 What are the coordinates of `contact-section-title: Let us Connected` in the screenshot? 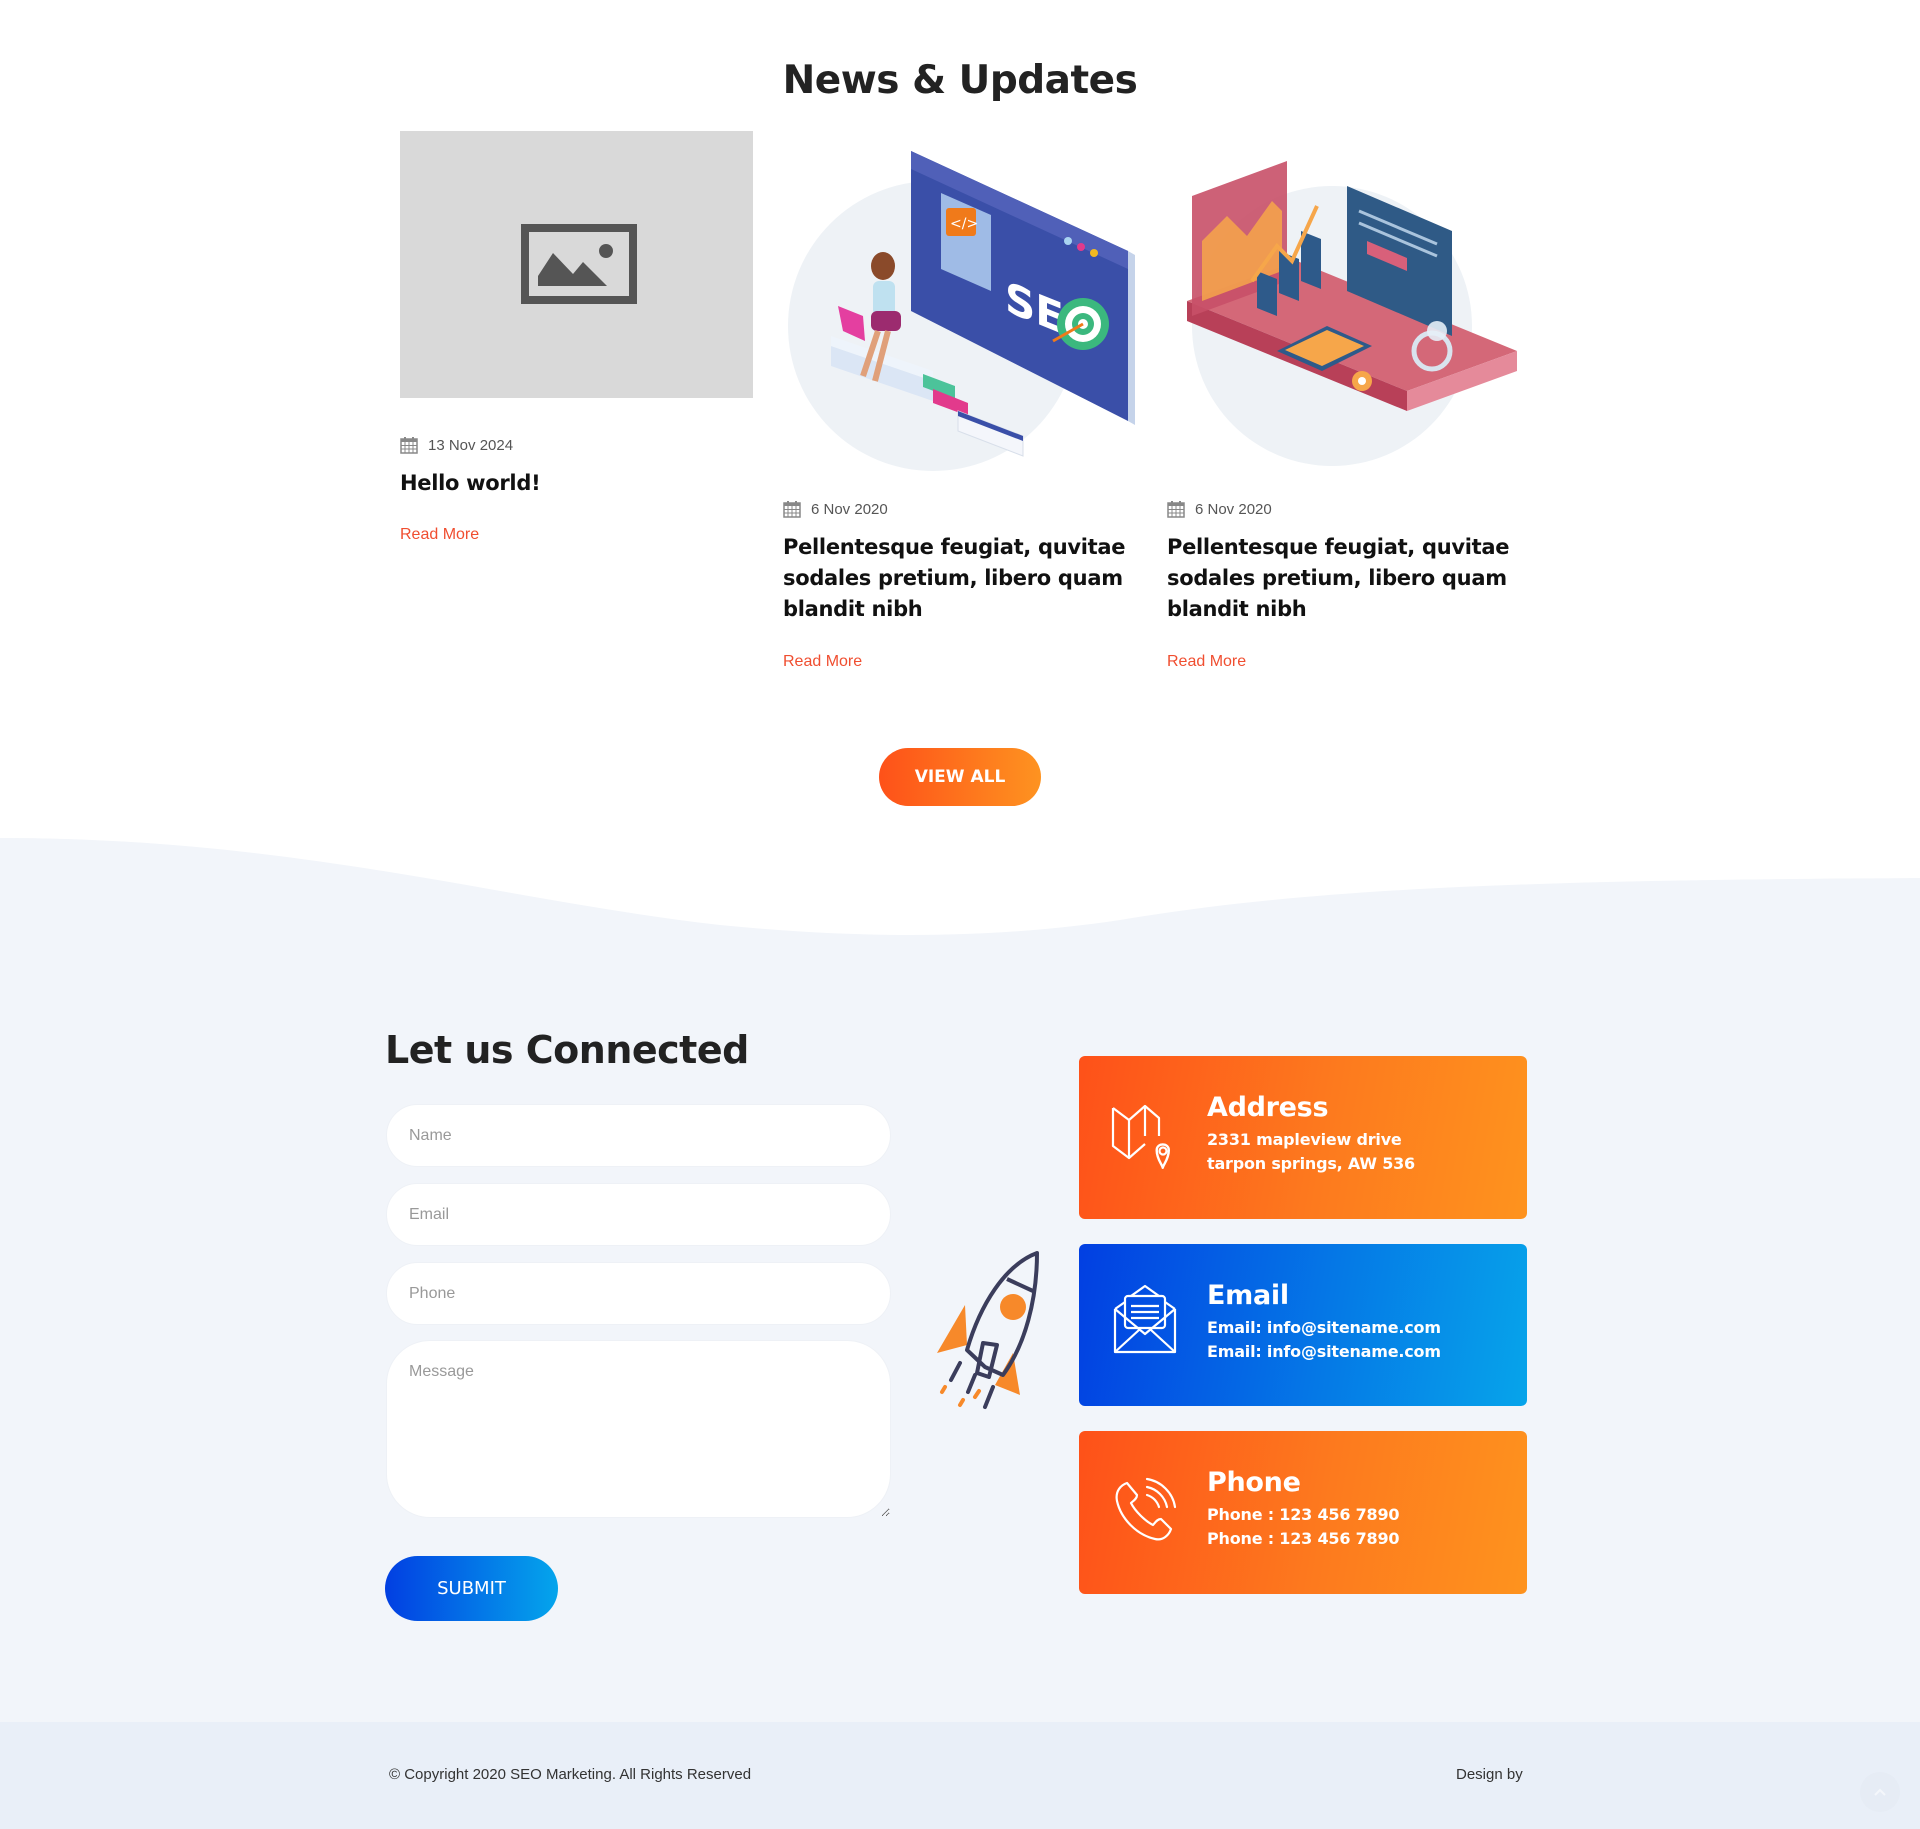 It's located at (567, 1050).